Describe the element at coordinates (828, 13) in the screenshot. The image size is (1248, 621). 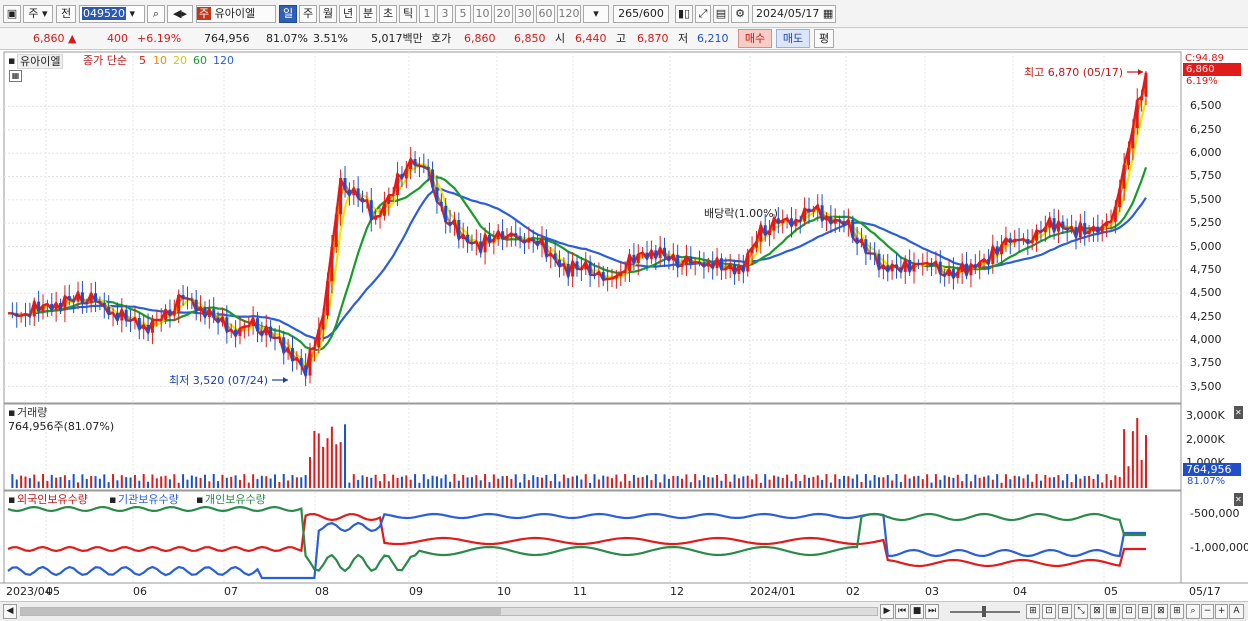
I see `calendar-icon: ▦` at that location.